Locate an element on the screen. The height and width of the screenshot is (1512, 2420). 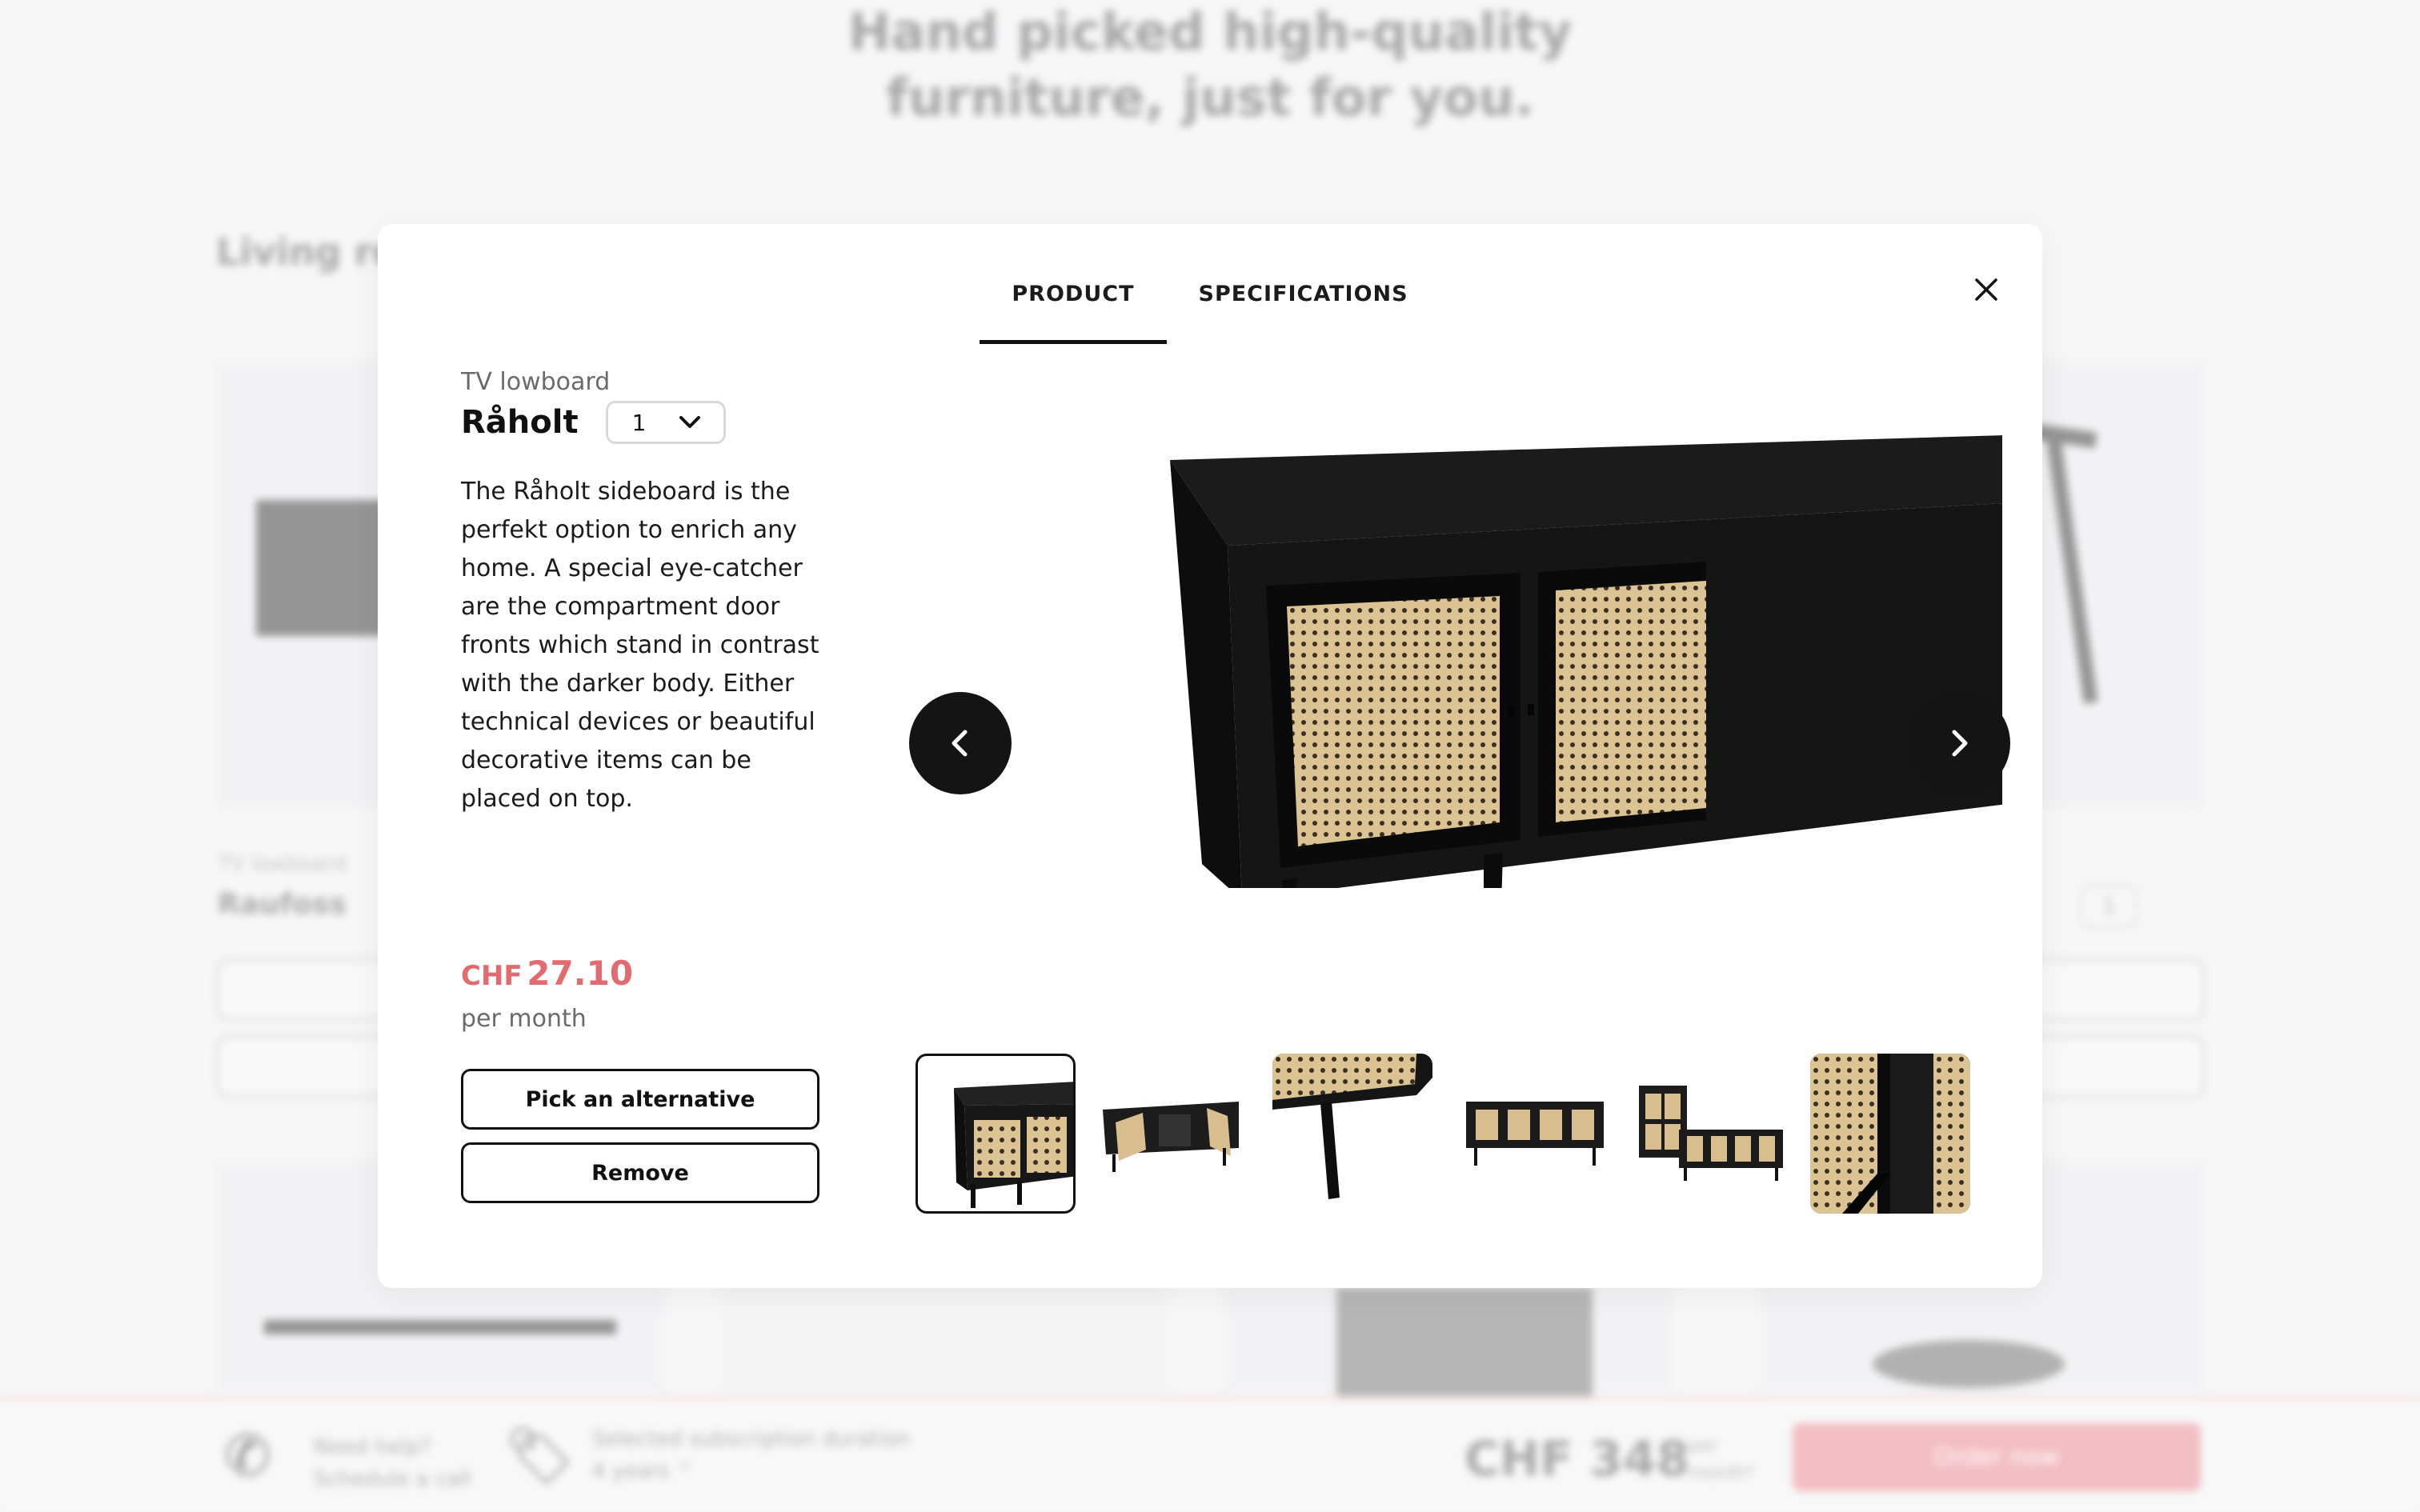
chevron-left-icon is located at coordinates (960, 743).